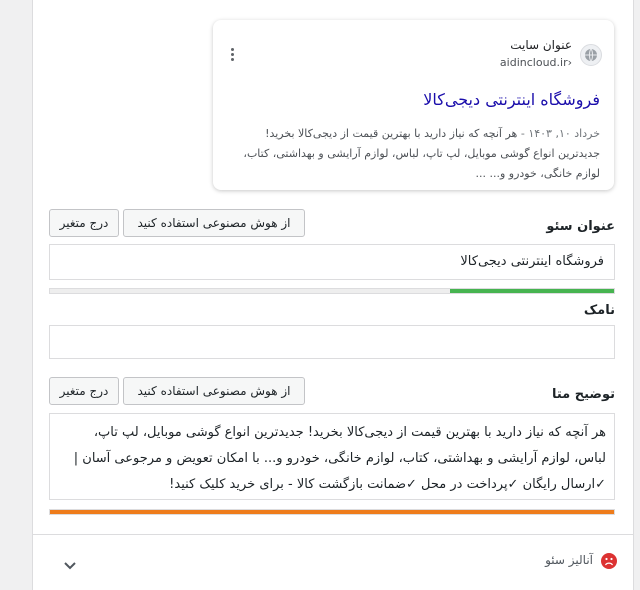 The width and height of the screenshot is (640, 590). Describe the element at coordinates (84, 391) in the screenshot. I see `meta-description-insert-variable-button: درج متغیر` at that location.